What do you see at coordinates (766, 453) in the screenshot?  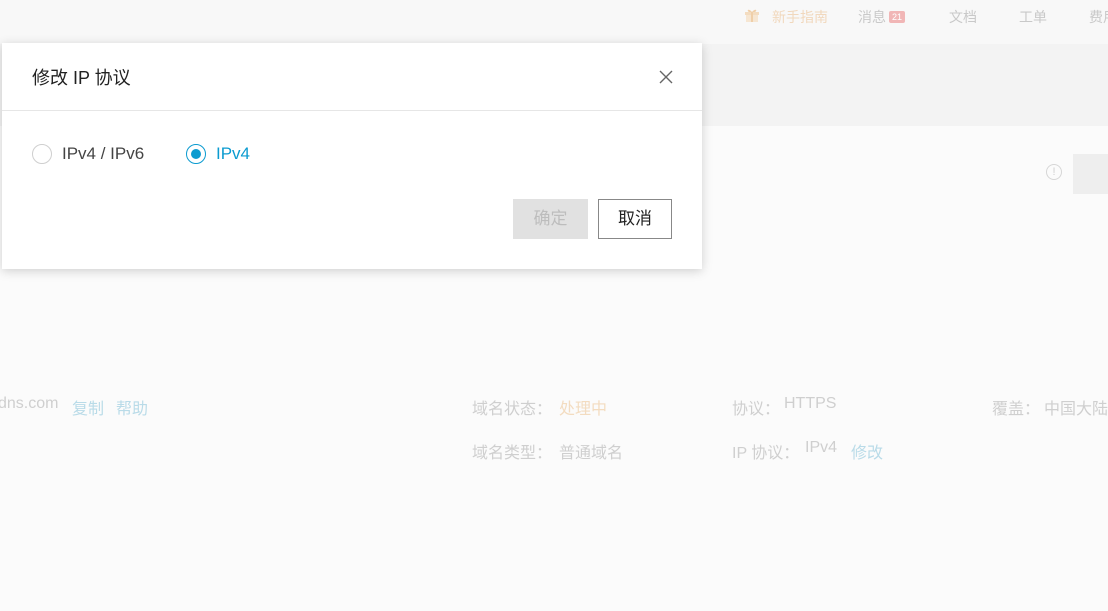 I see `ip-protocol-label: IP 协议：` at bounding box center [766, 453].